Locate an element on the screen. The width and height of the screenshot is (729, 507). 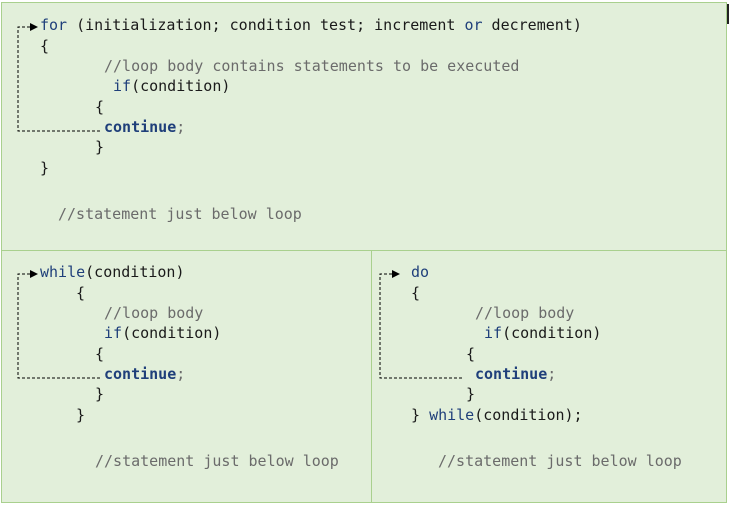
do-inner-open-brace: { is located at coordinates (471, 354).